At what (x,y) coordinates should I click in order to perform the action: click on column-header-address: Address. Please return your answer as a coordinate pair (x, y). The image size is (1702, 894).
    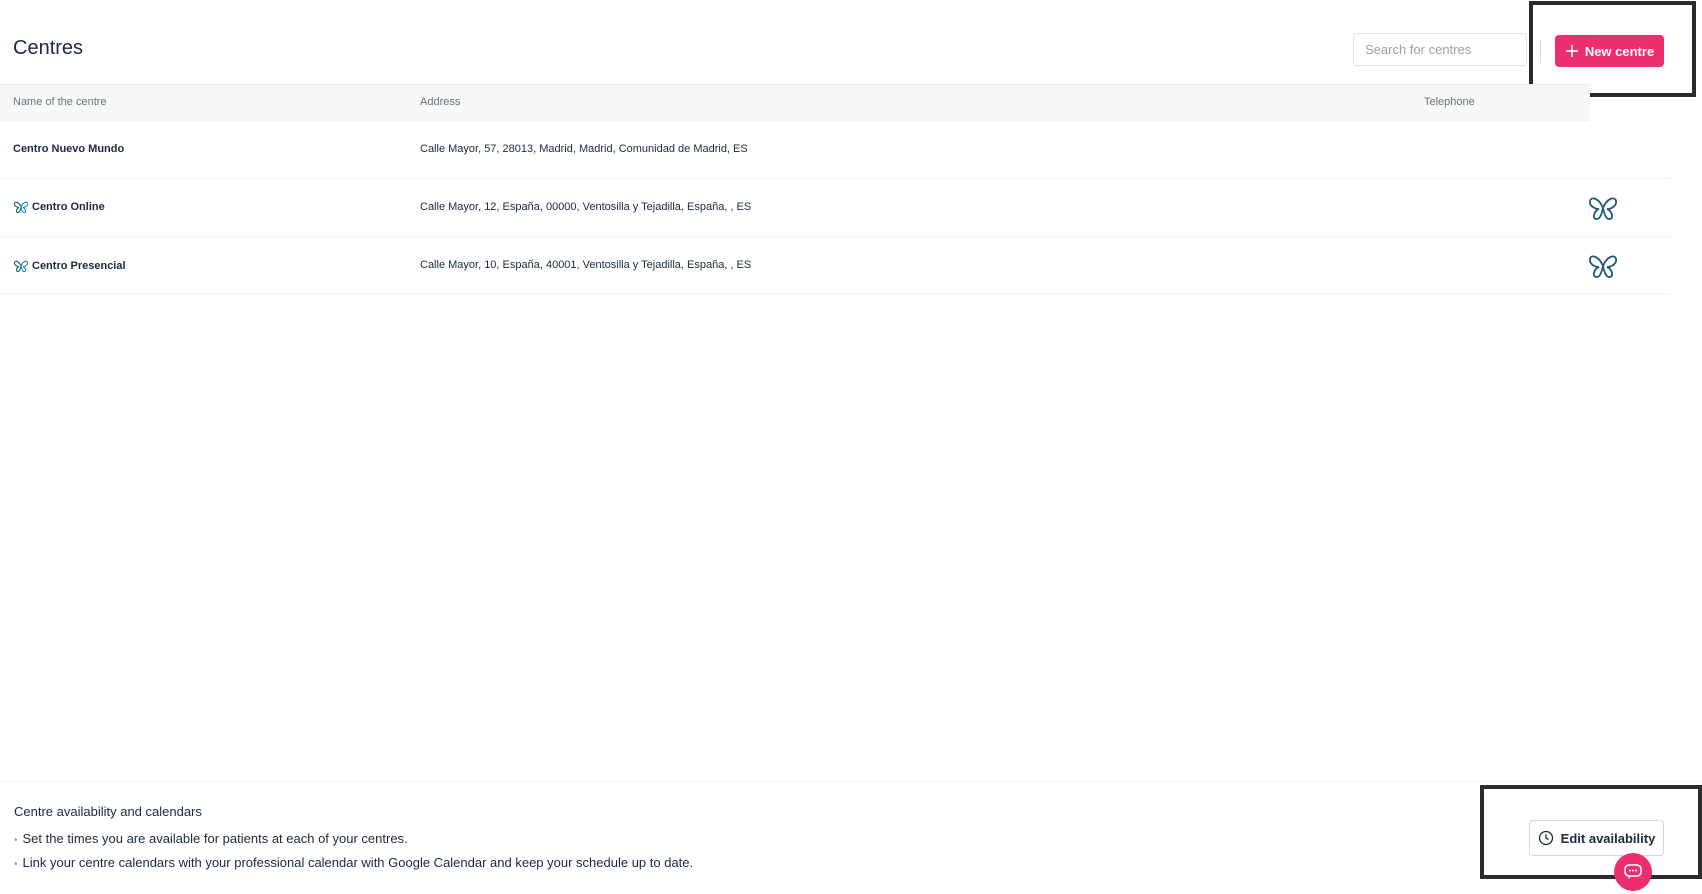
    Looking at the image, I should click on (440, 102).